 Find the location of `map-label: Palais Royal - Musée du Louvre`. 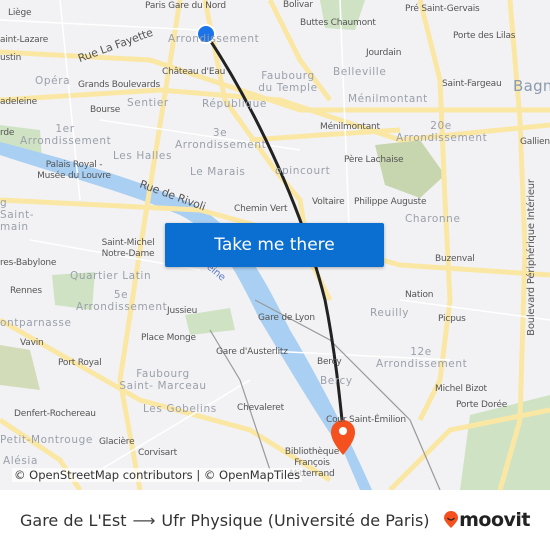

map-label: Palais Royal - Musée du Louvre is located at coordinates (74, 170).